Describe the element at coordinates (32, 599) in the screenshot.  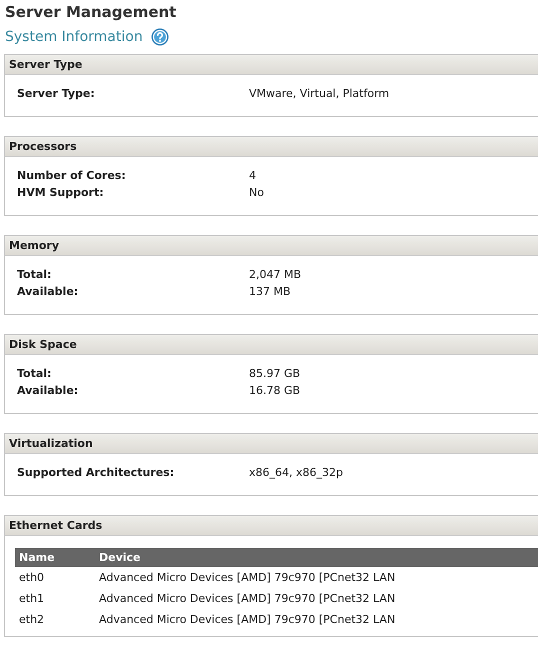
I see `table-cell-text: eth1` at that location.